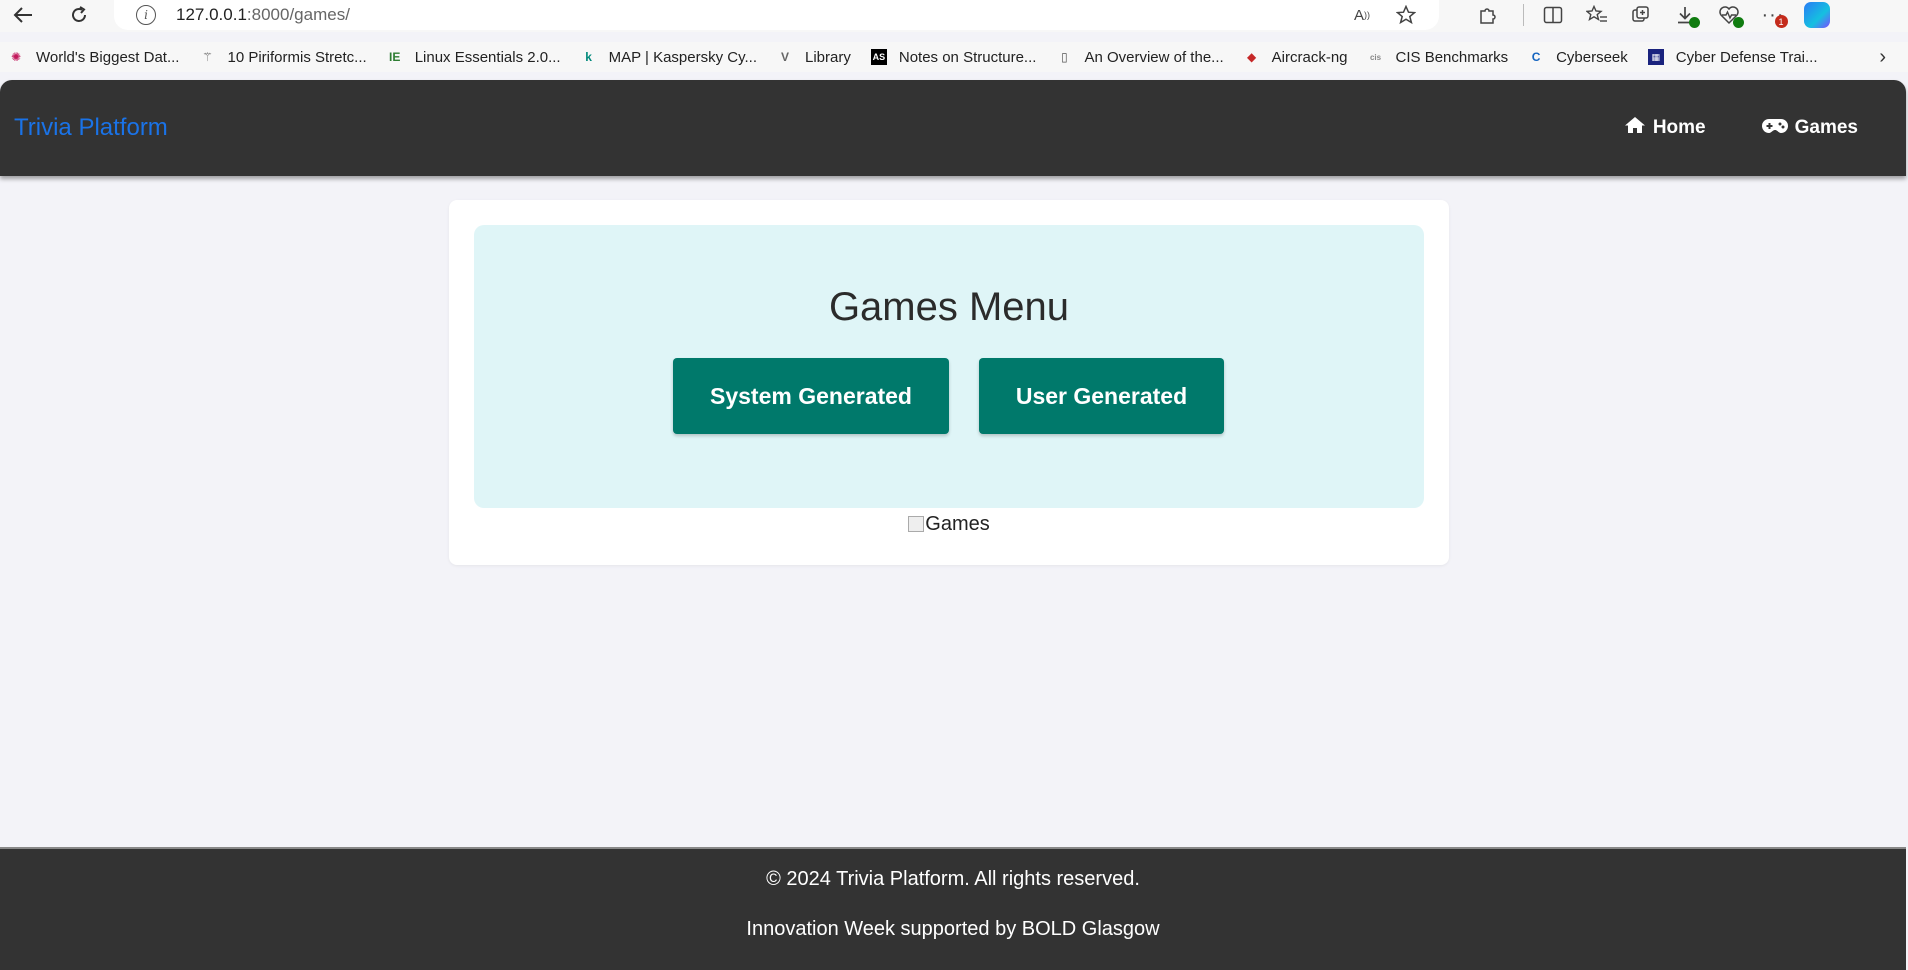 This screenshot has height=970, width=1908. Describe the element at coordinates (1774, 128) in the screenshot. I see `gamepad-icon` at that location.